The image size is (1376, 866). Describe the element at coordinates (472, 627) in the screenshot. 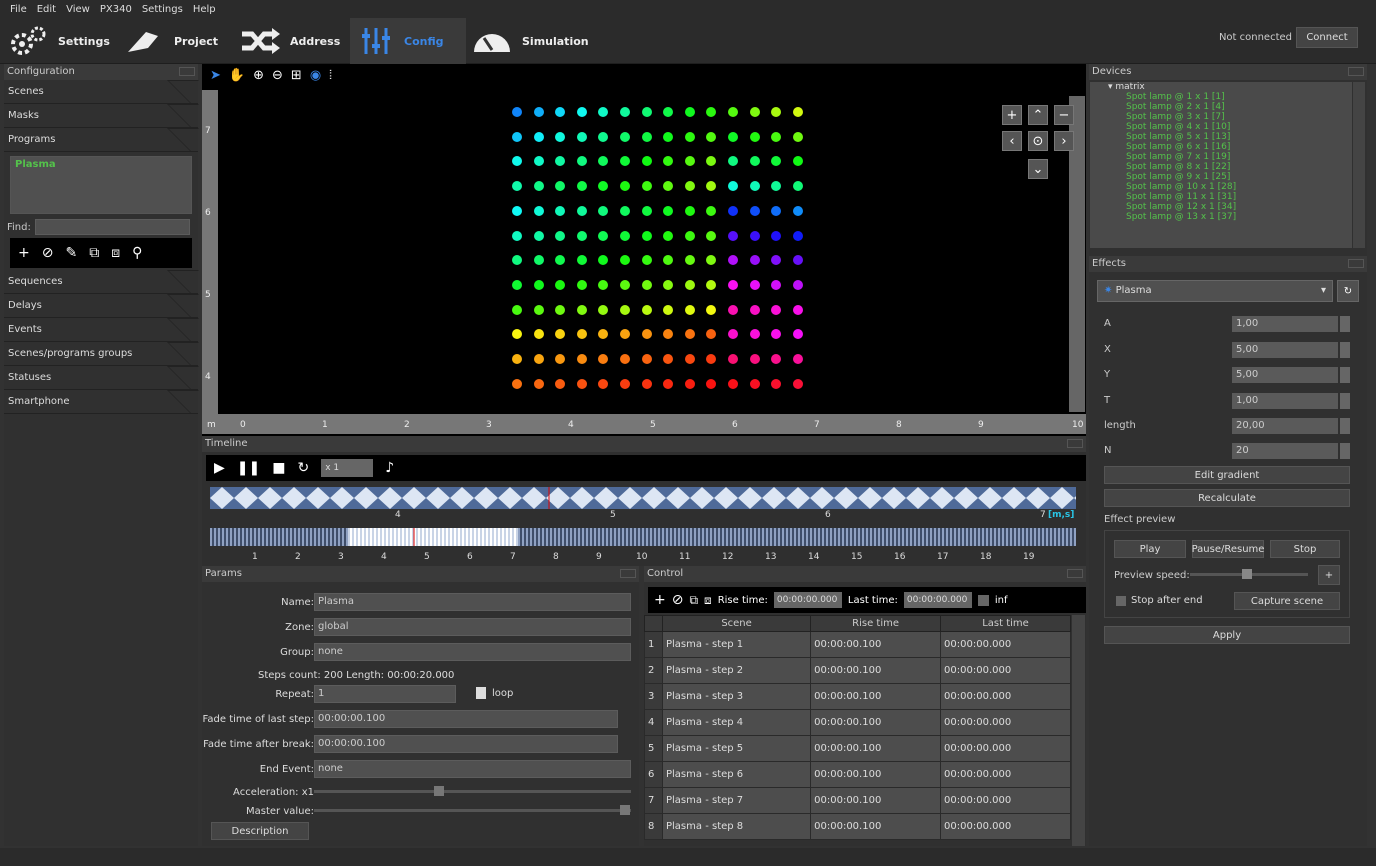

I see `zone-select: global` at that location.